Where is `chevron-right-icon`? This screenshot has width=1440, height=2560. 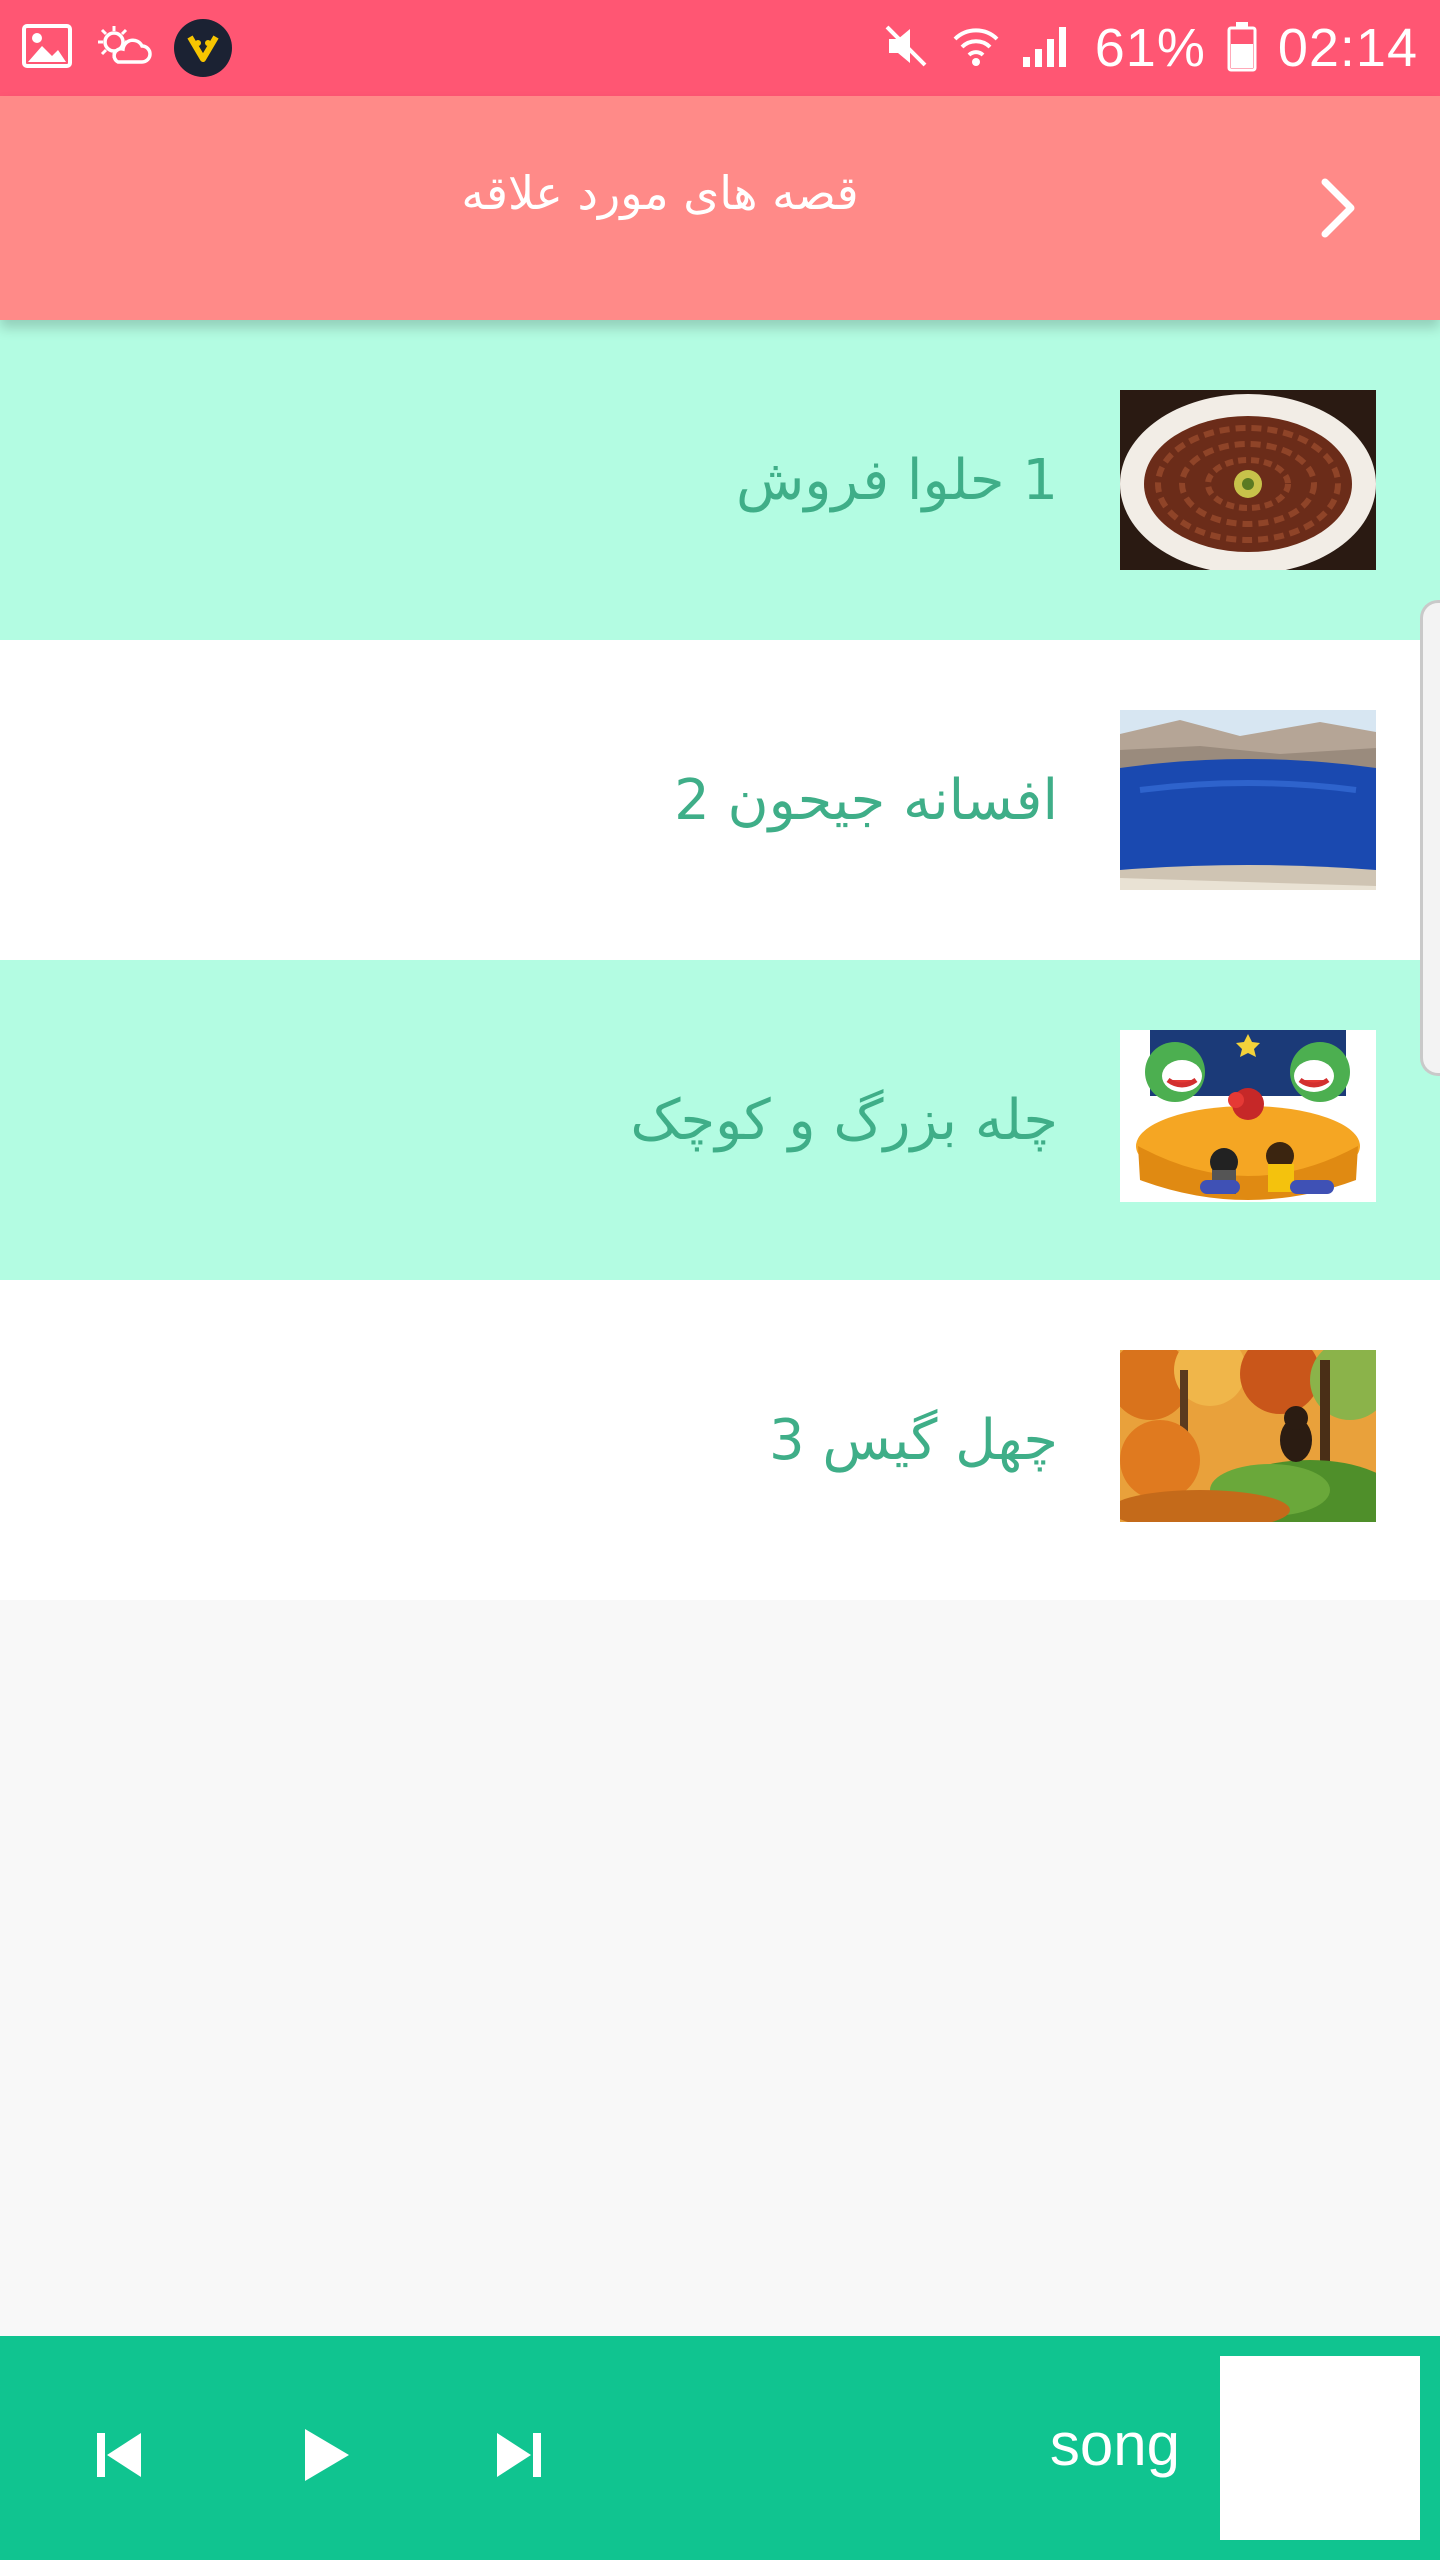
chevron-right-icon is located at coordinates (1338, 210).